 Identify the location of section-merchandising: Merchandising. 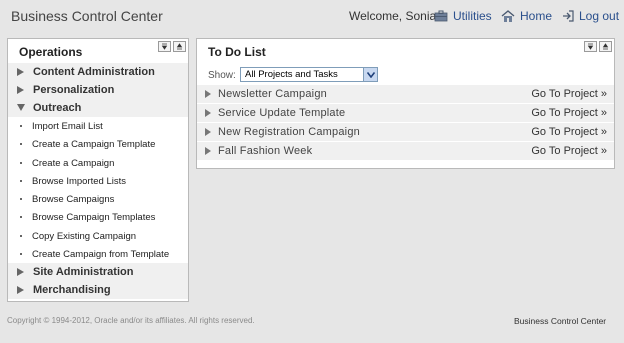
(98, 290).